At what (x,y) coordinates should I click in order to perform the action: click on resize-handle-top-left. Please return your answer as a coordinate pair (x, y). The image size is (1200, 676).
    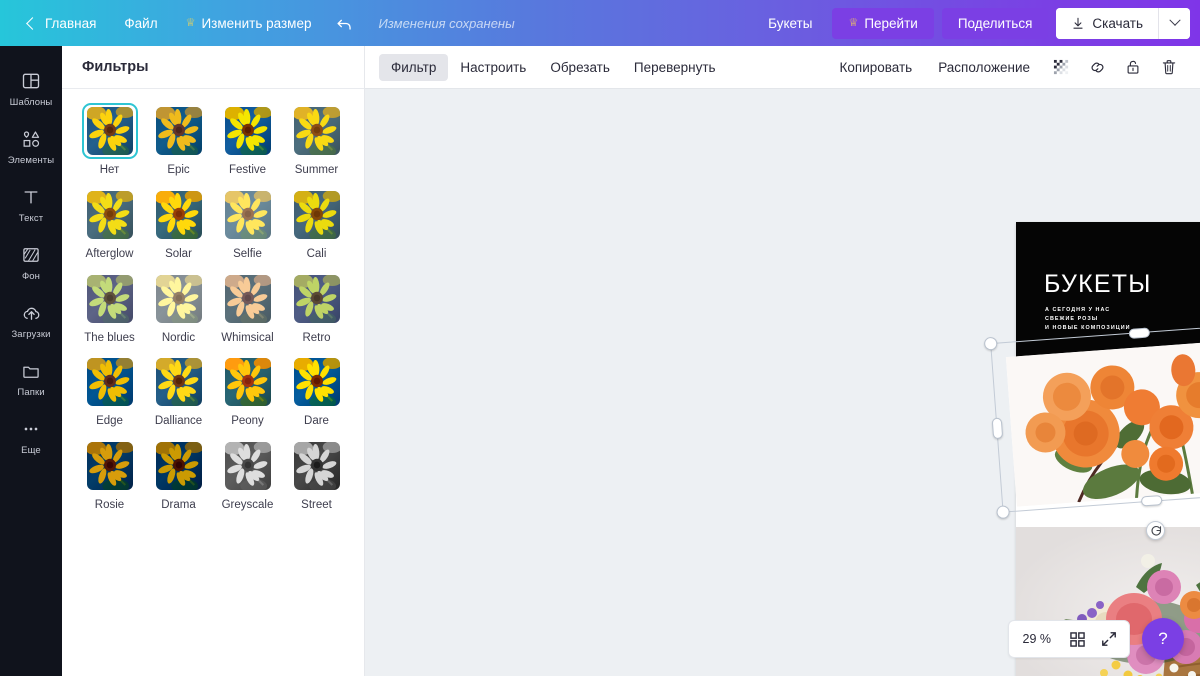
    Looking at the image, I should click on (990, 343).